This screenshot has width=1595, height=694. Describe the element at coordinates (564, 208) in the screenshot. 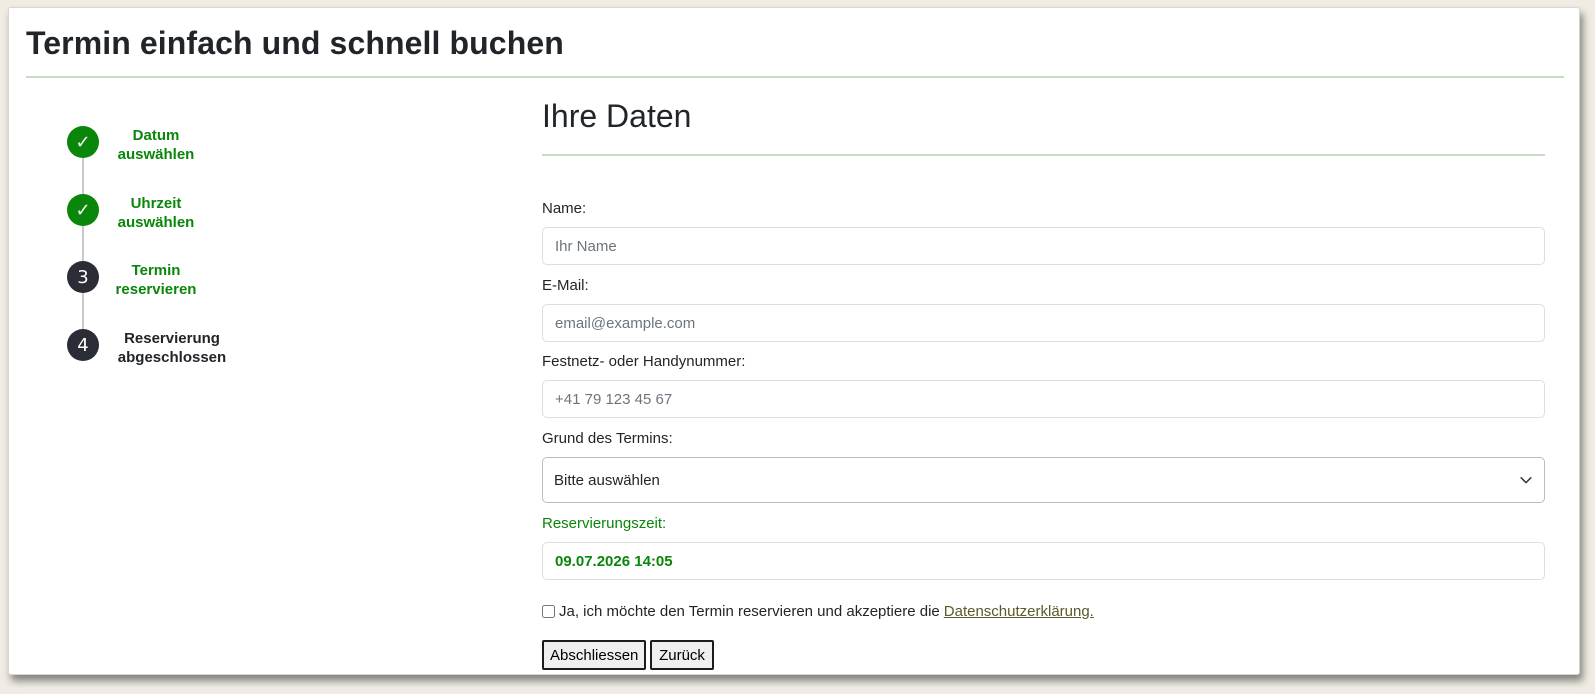

I see `name-label: Name:` at that location.